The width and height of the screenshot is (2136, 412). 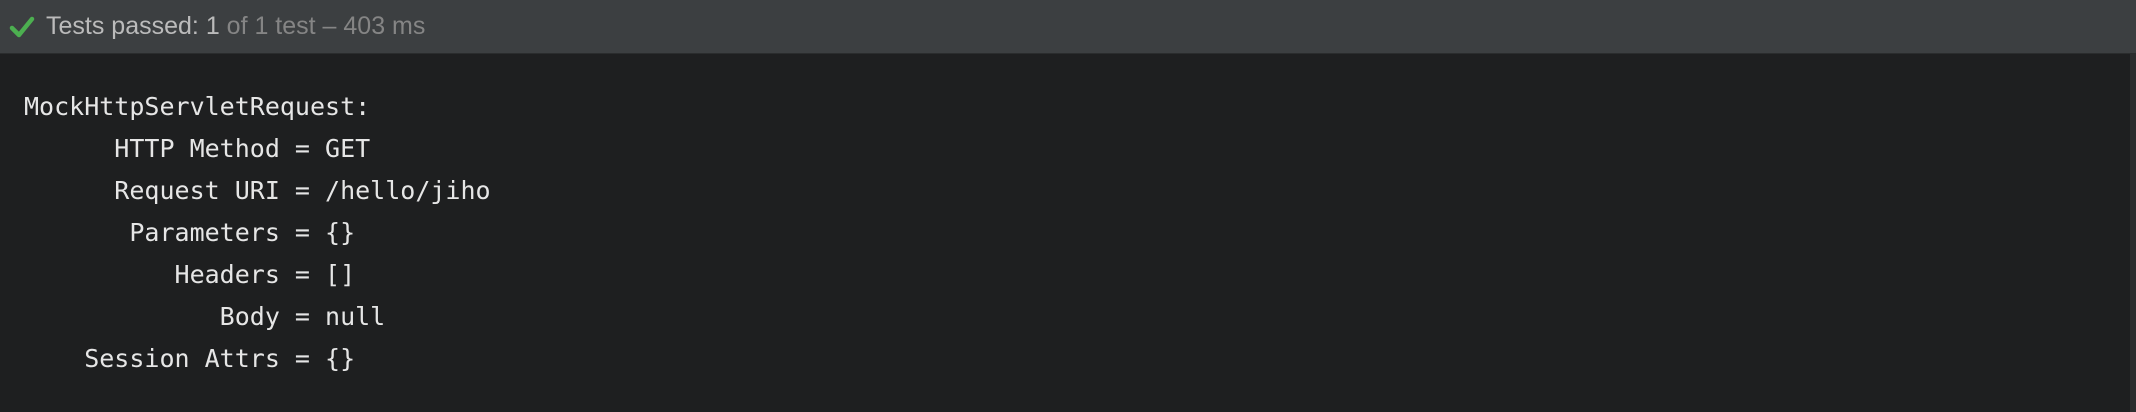 I want to click on tests-passed-detail: of 1 test – 403 ms, so click(x=322, y=26).